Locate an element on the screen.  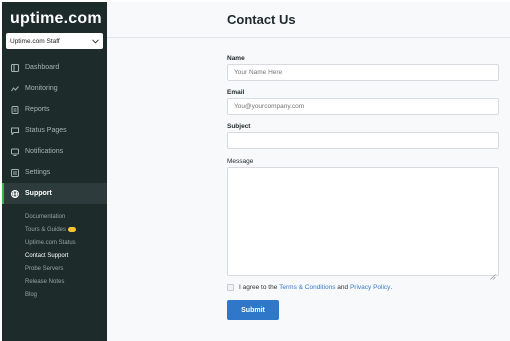
account-selector-label: Uptime.com Staff is located at coordinates (35, 41).